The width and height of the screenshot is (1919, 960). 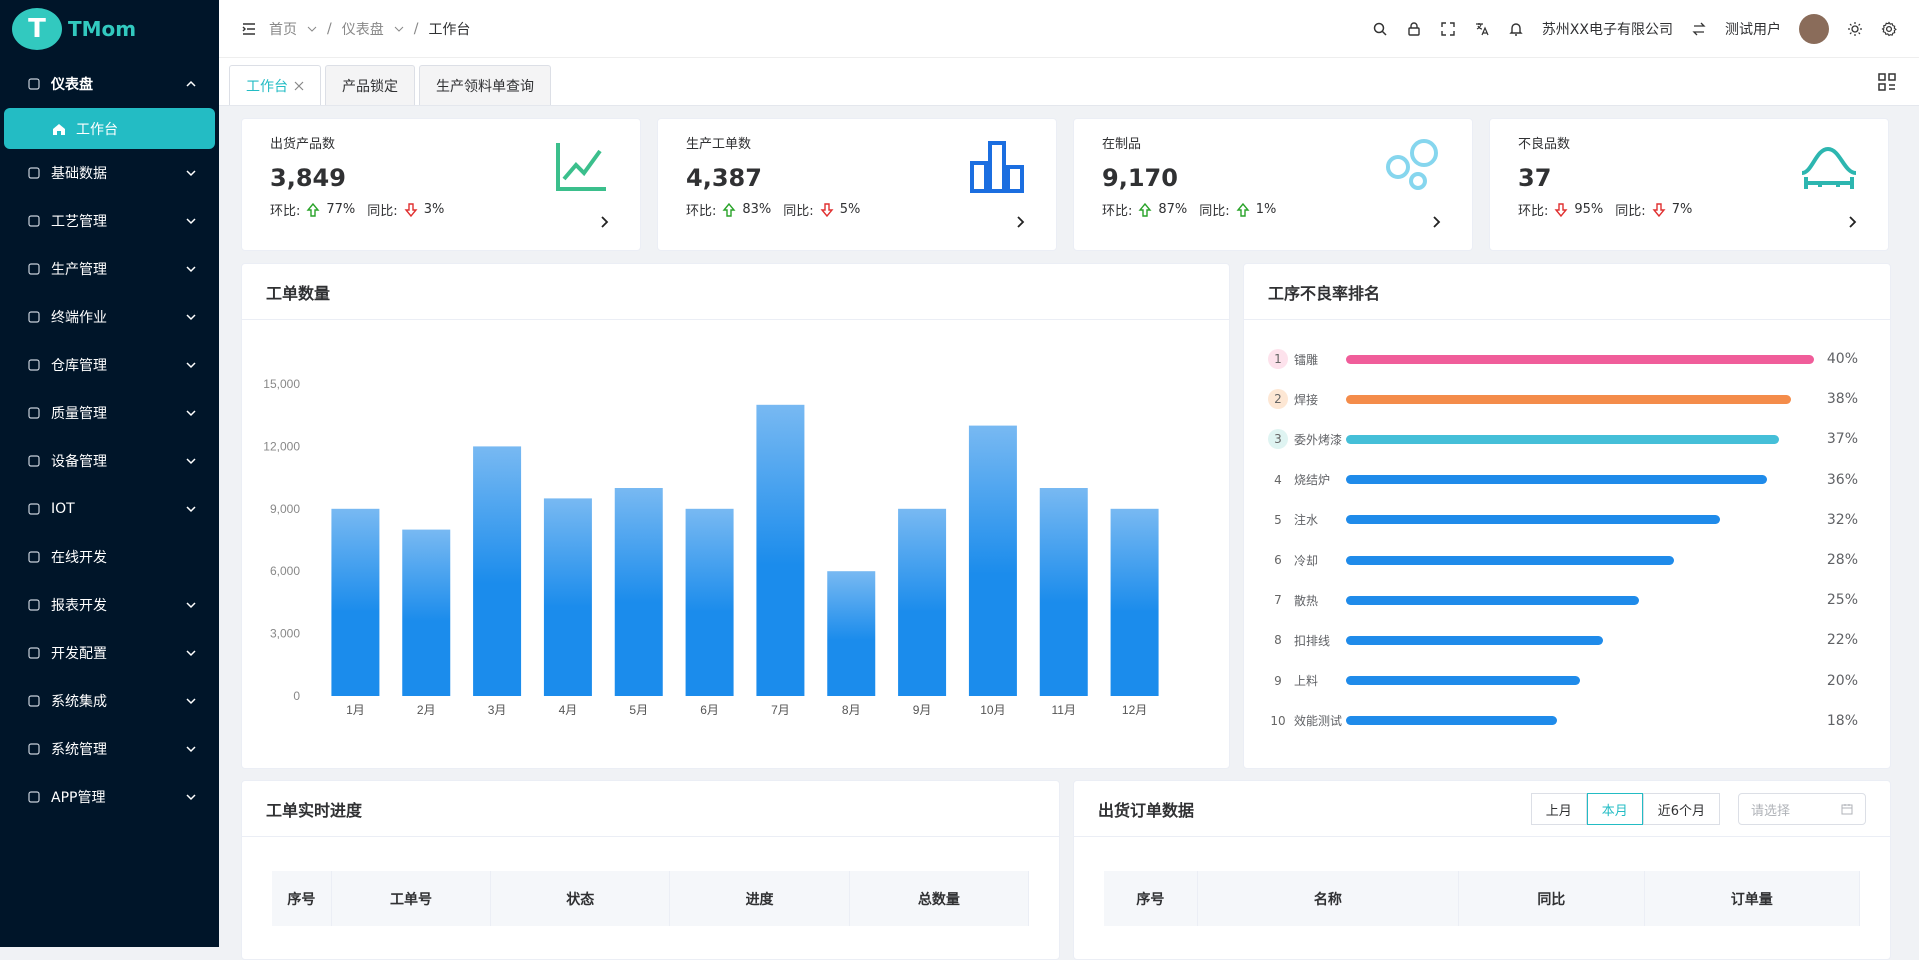 I want to click on sidebar-item-9: IOT, so click(x=109, y=509).